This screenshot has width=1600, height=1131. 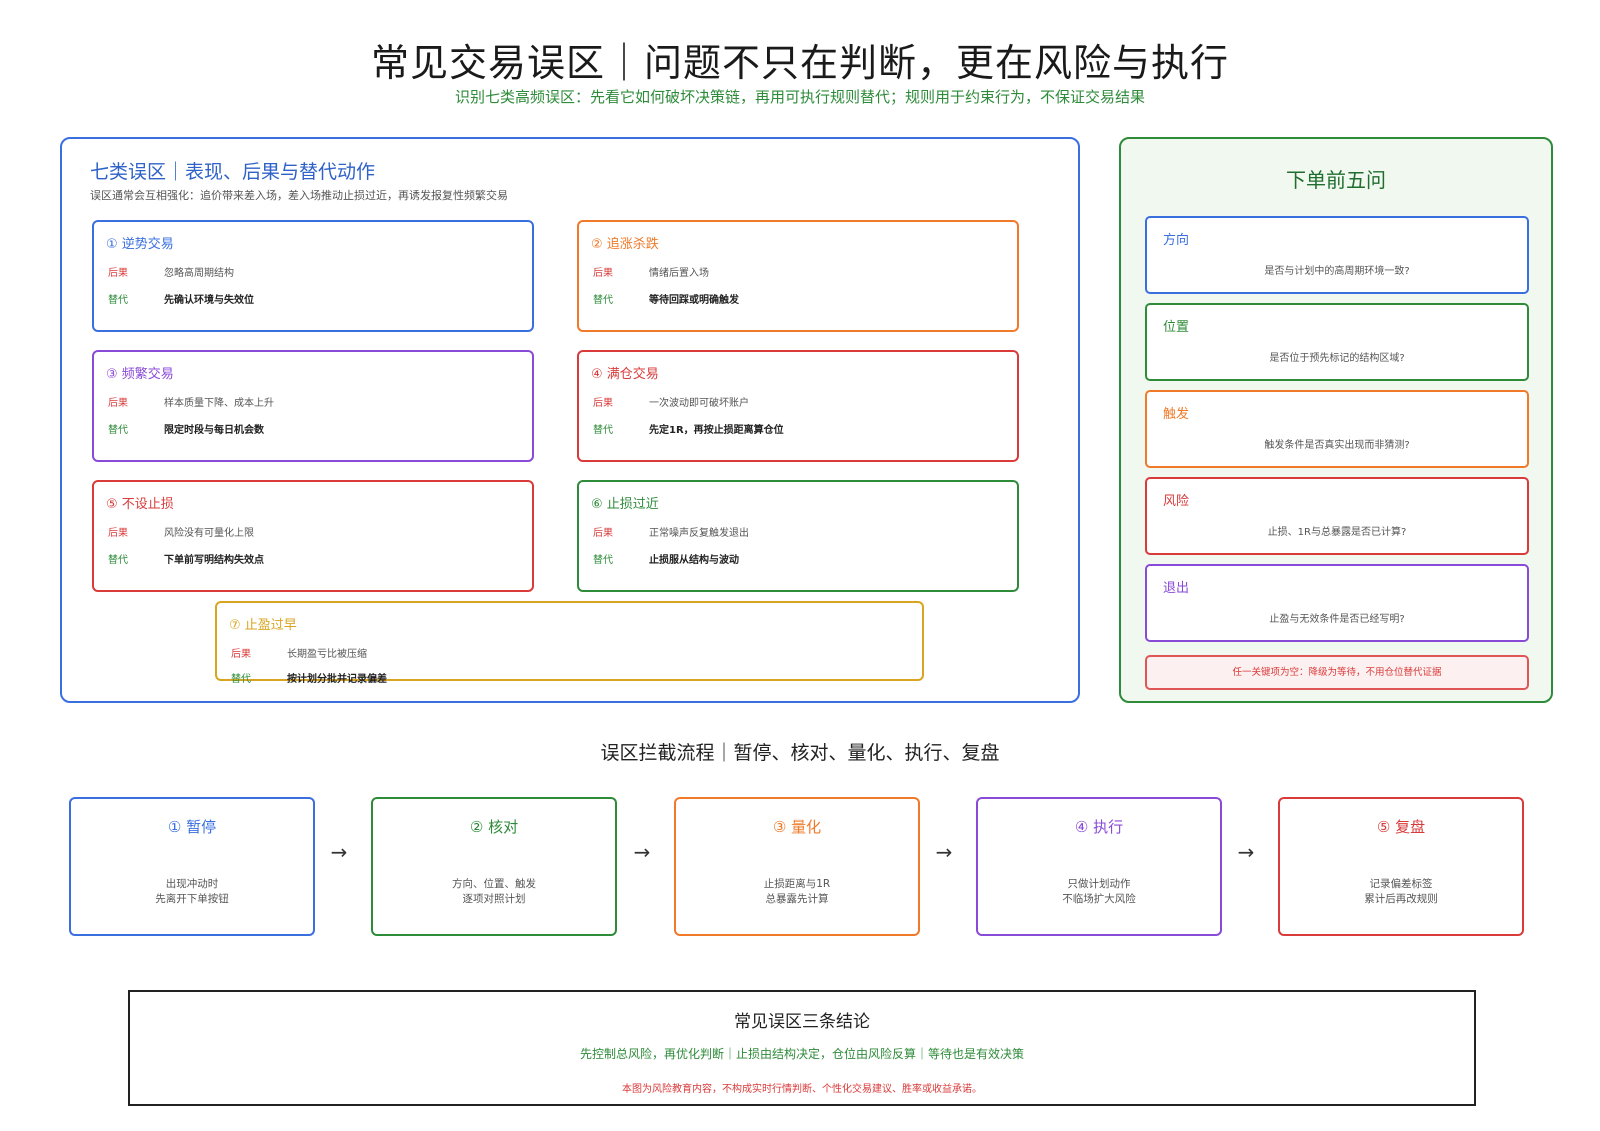 I want to click on conclusion-title: 常见误区三条结论, so click(x=802, y=1022).